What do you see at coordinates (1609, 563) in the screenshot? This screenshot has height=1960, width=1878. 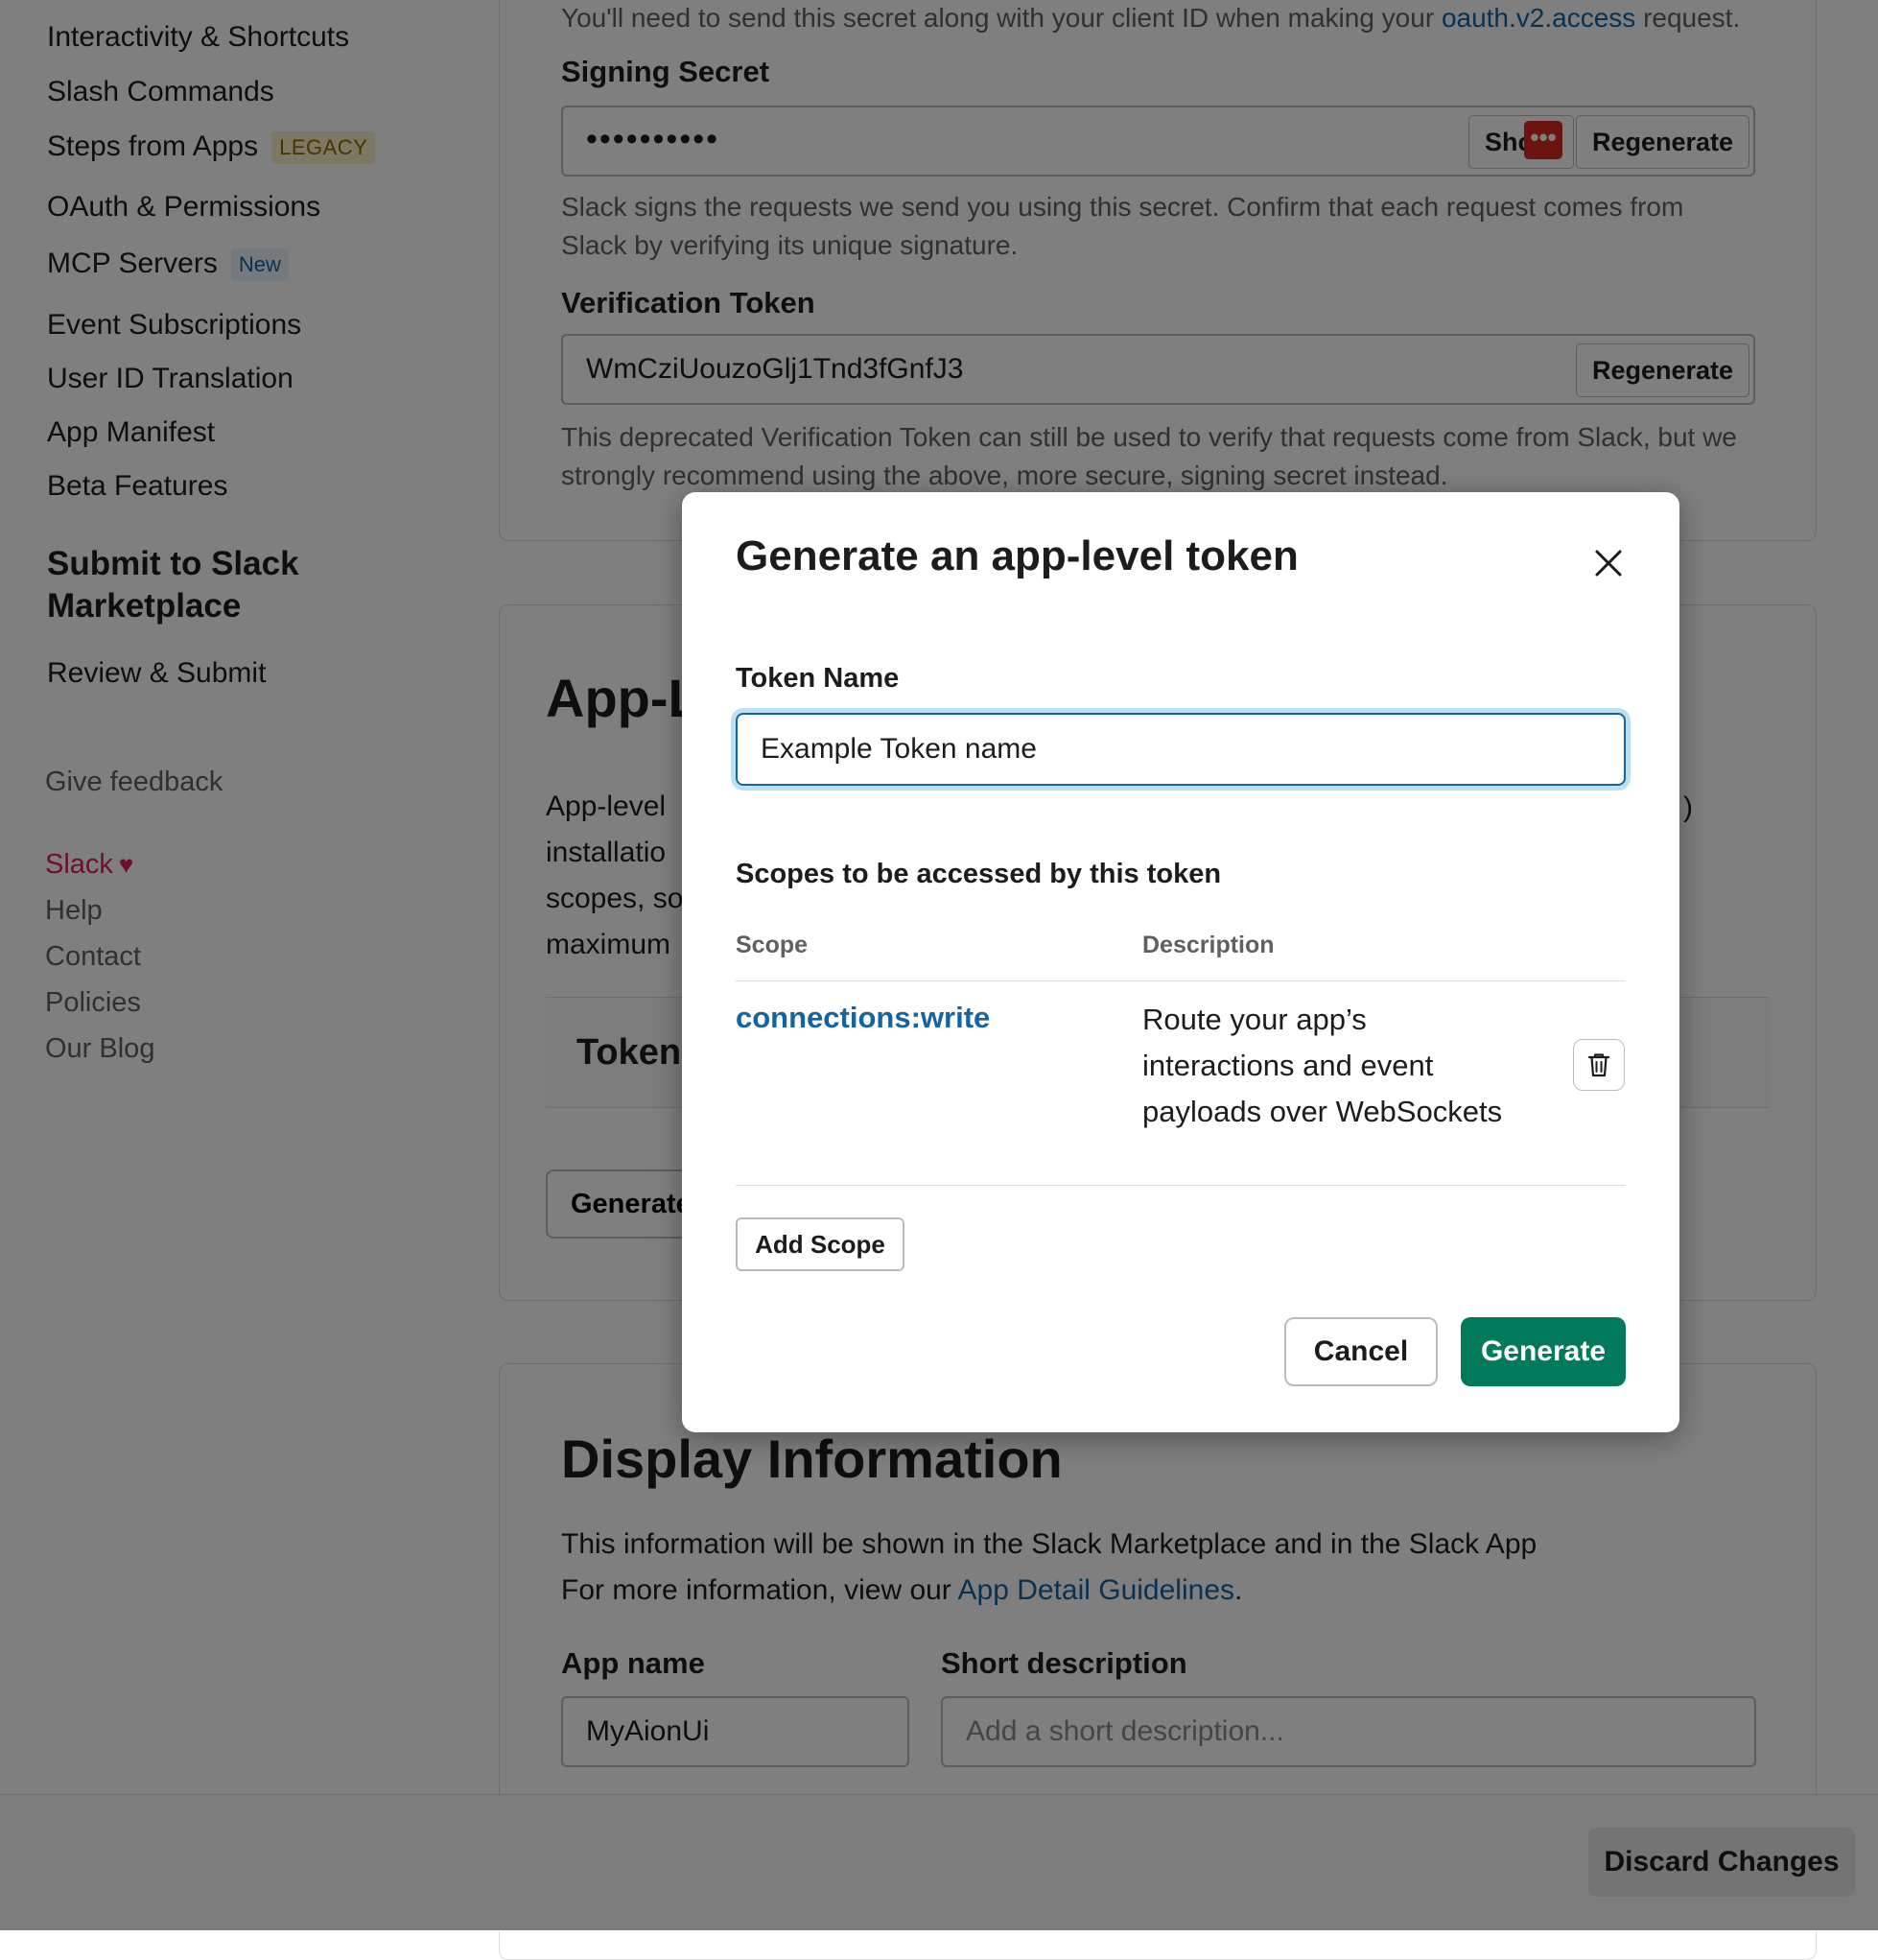 I see `close-icon` at bounding box center [1609, 563].